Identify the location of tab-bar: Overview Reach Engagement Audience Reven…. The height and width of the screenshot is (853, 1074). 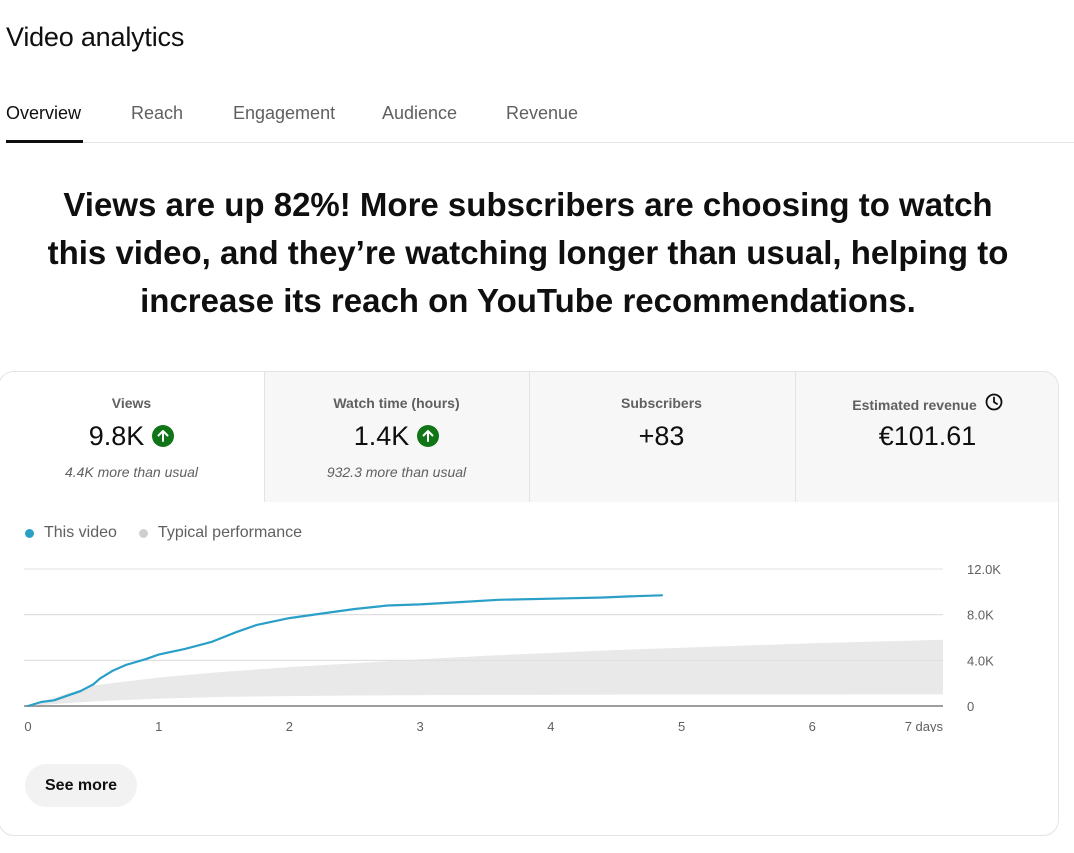
(540, 115).